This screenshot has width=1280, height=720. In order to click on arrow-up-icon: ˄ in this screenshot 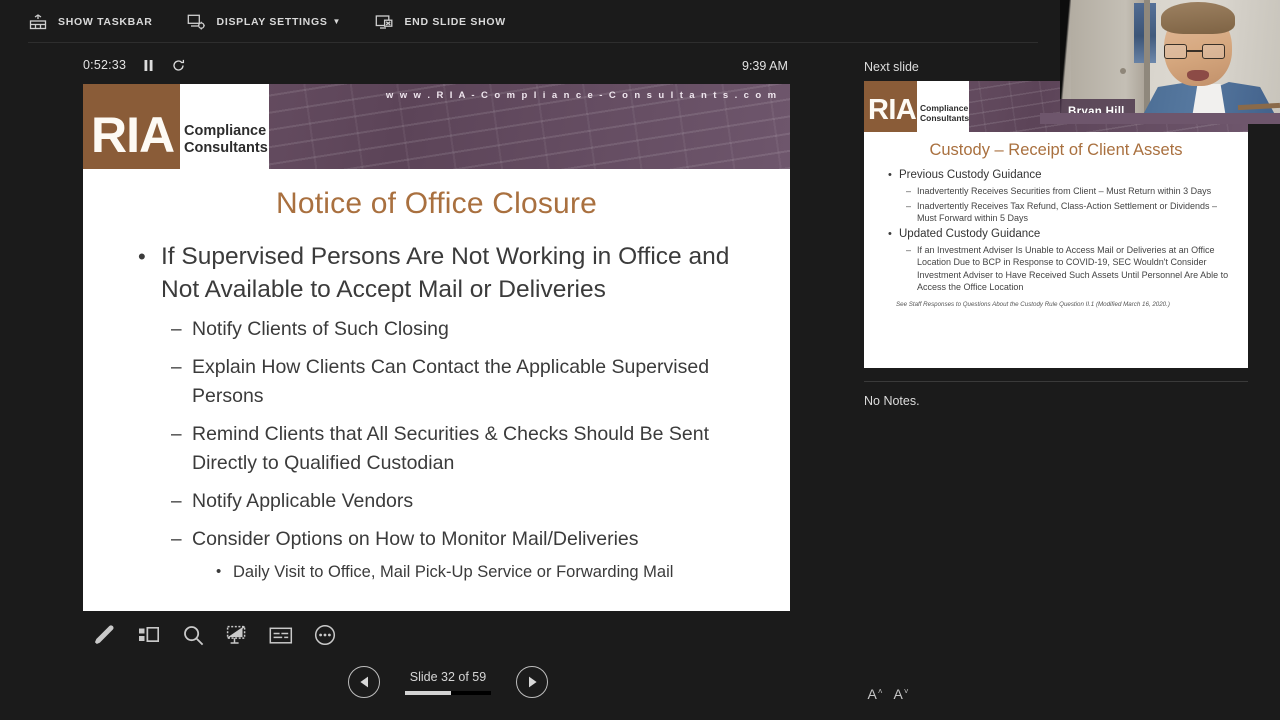, I will do `click(880, 691)`.